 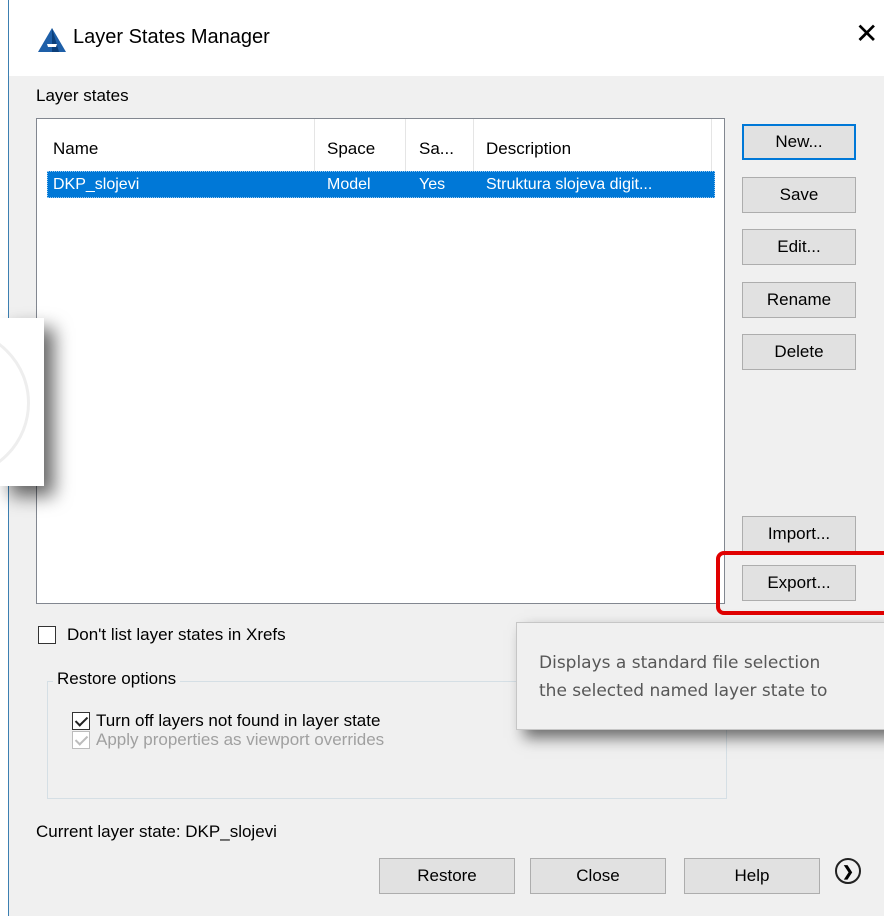 What do you see at coordinates (528, 149) in the screenshot?
I see `column-header-description: Description` at bounding box center [528, 149].